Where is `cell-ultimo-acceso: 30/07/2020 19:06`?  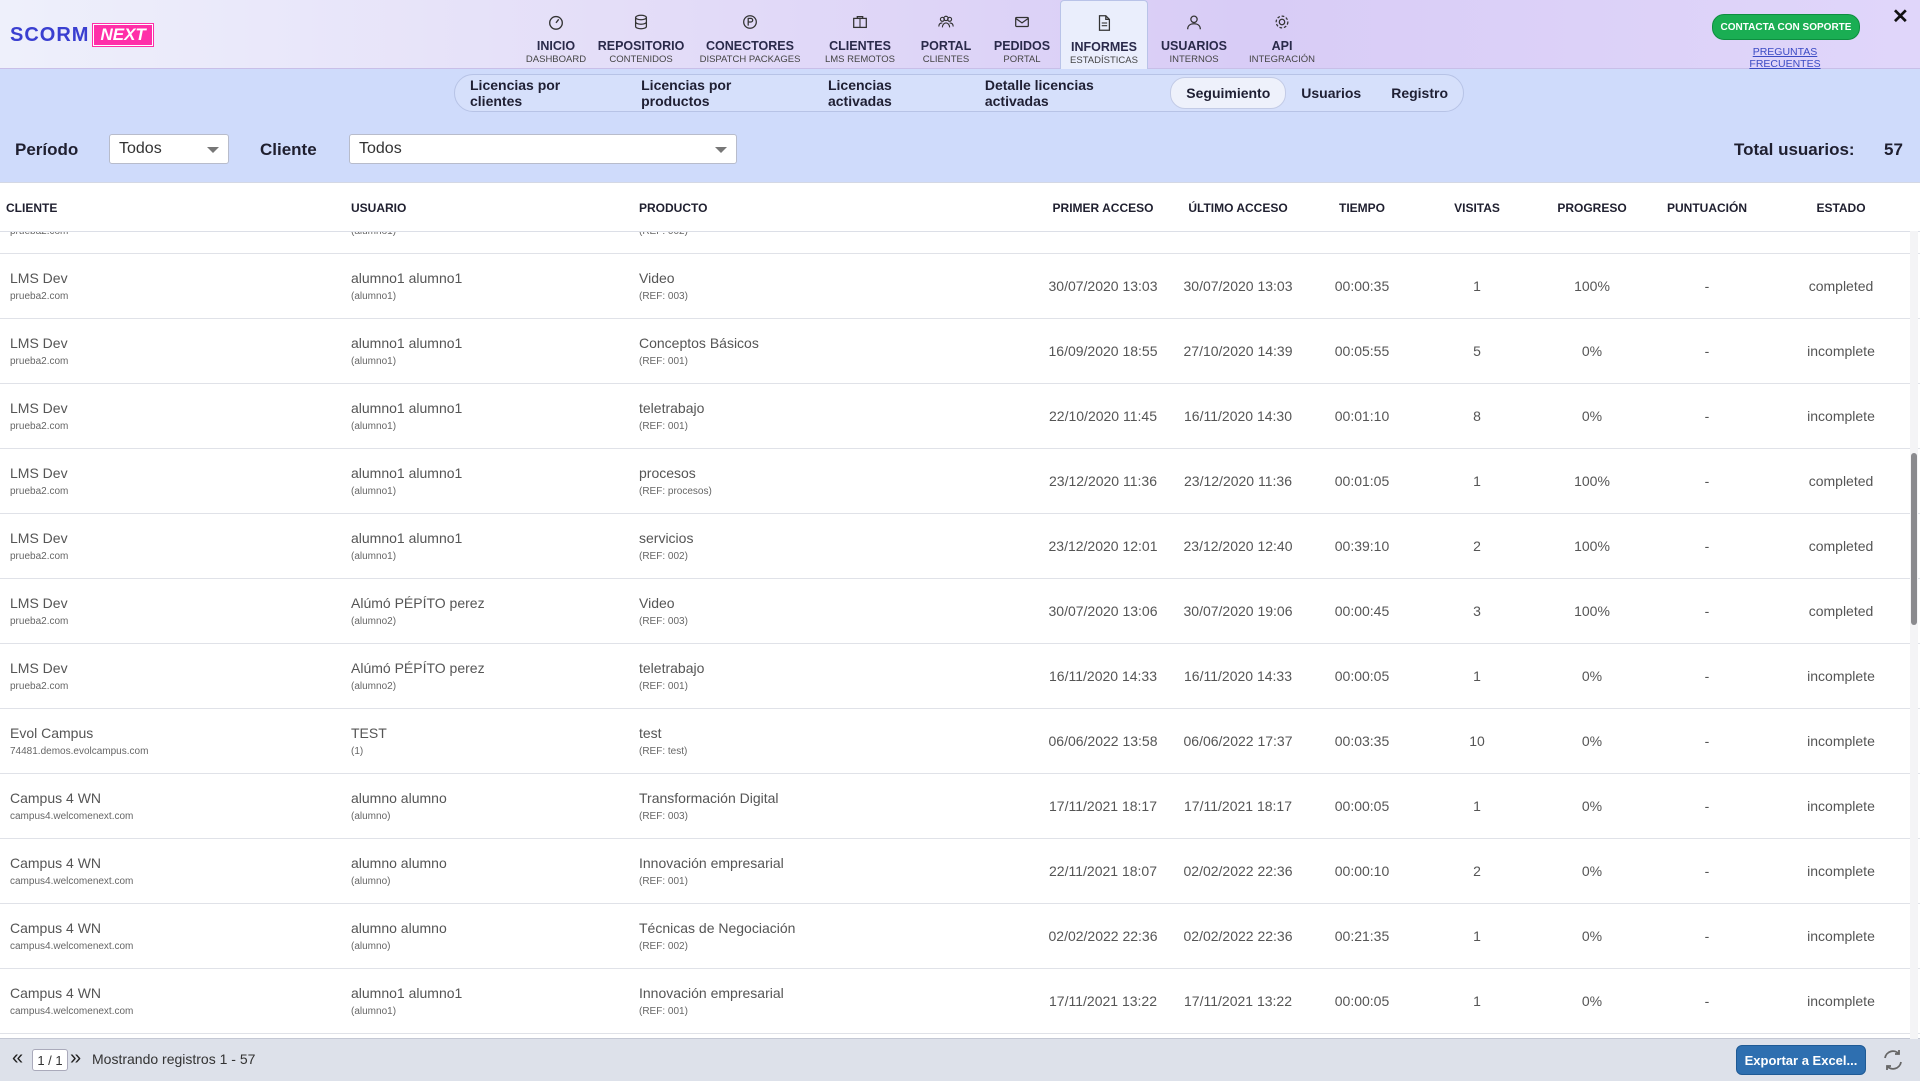 cell-ultimo-acceso: 30/07/2020 19:06 is located at coordinates (1238, 611).